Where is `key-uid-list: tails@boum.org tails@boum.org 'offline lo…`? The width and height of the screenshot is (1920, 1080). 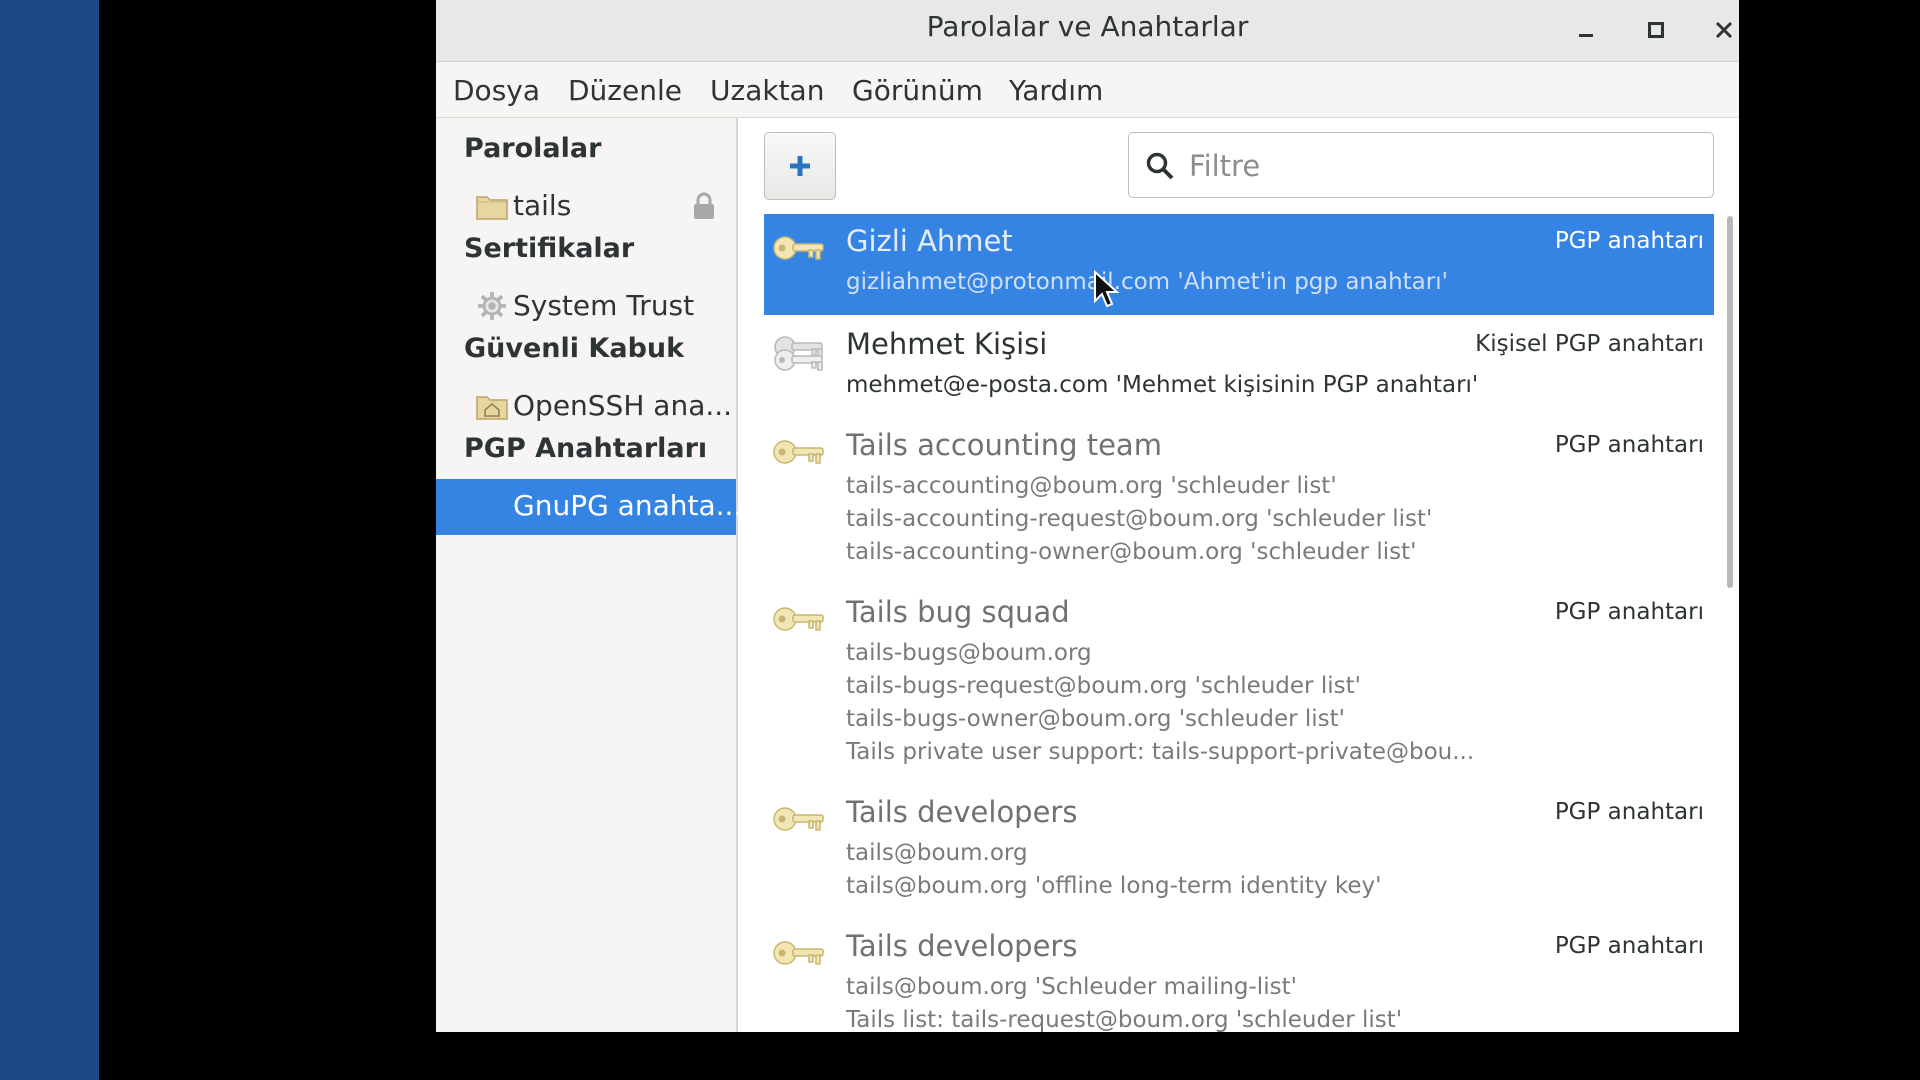
key-uid-list: tails@boum.org tails@boum.org 'offline lo… is located at coordinates (1113, 870).